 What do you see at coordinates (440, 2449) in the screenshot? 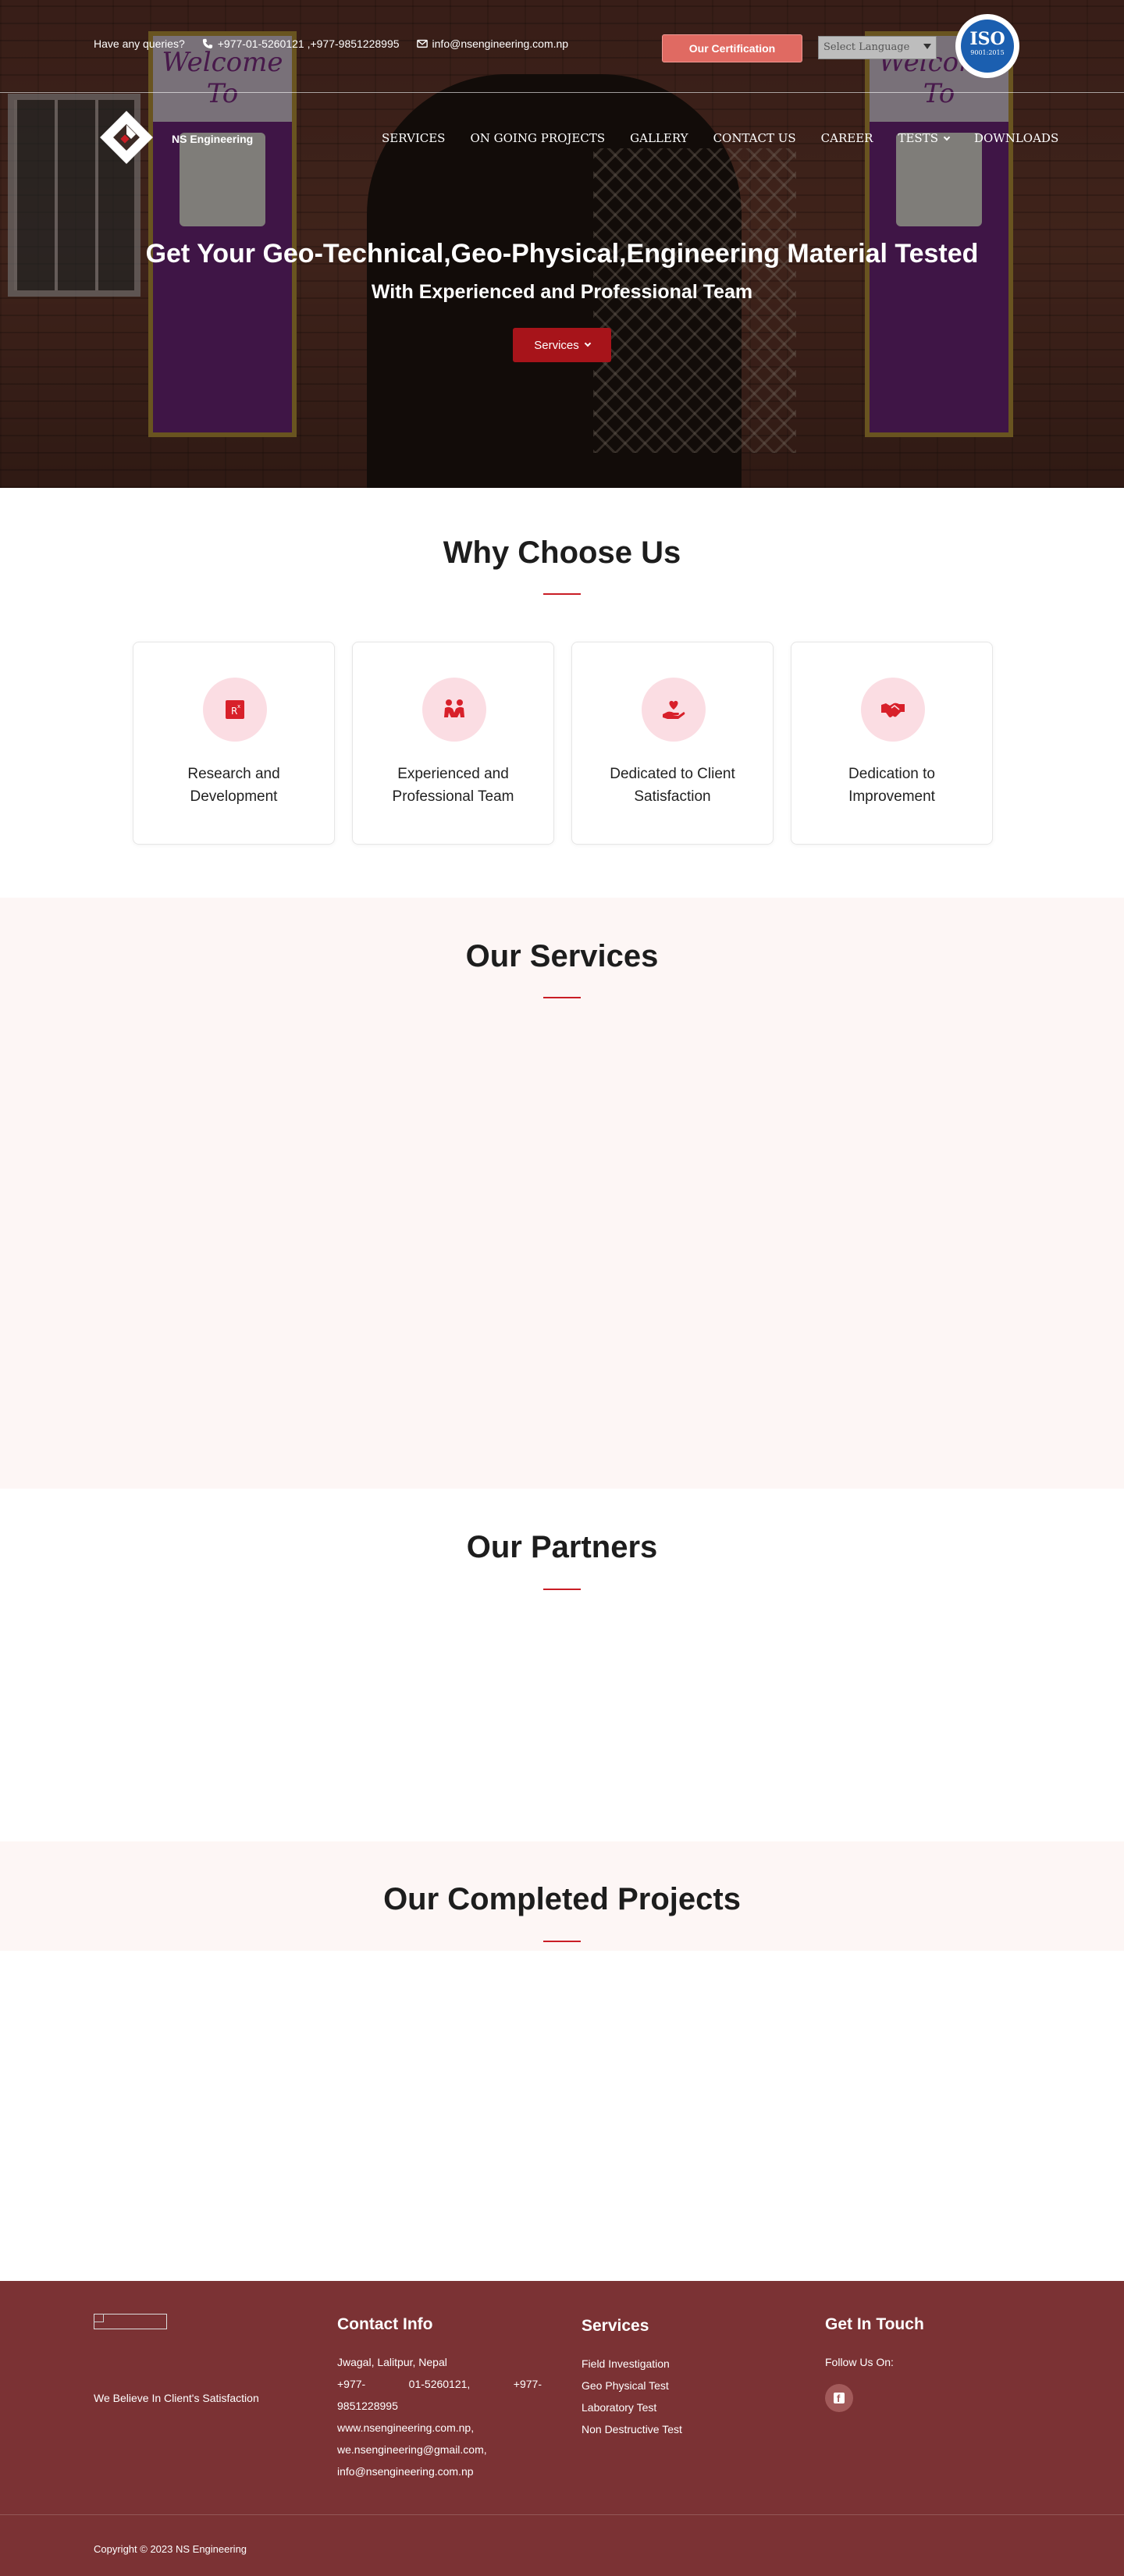
I see `footer-email-link: we.nsengineering@gmail.com,` at bounding box center [440, 2449].